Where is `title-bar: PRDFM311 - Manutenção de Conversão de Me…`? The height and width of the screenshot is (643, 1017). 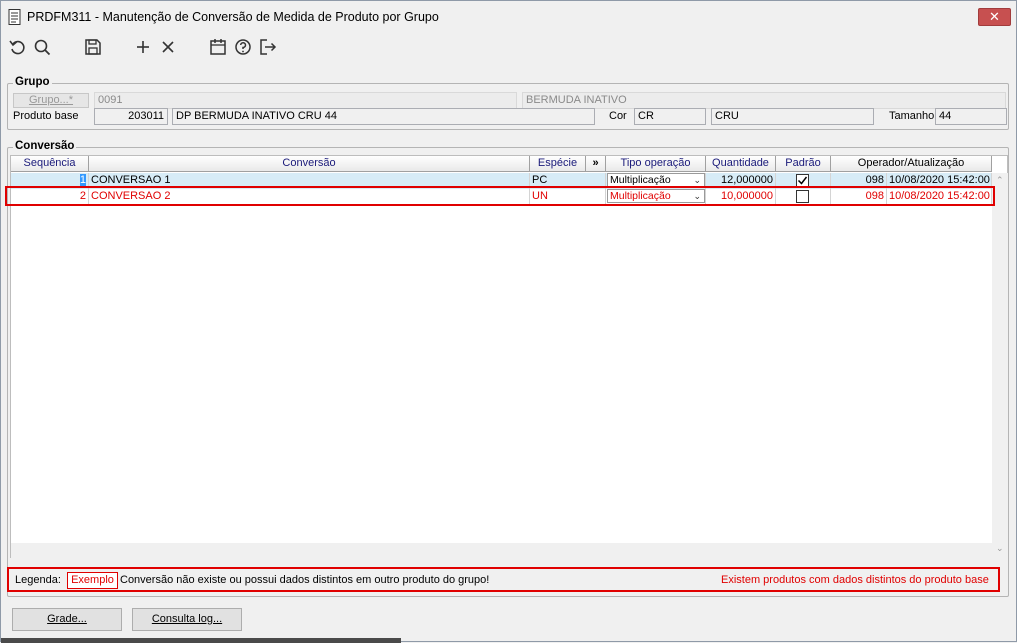
title-bar: PRDFM311 - Manutenção de Conversão de Me… is located at coordinates (508, 16).